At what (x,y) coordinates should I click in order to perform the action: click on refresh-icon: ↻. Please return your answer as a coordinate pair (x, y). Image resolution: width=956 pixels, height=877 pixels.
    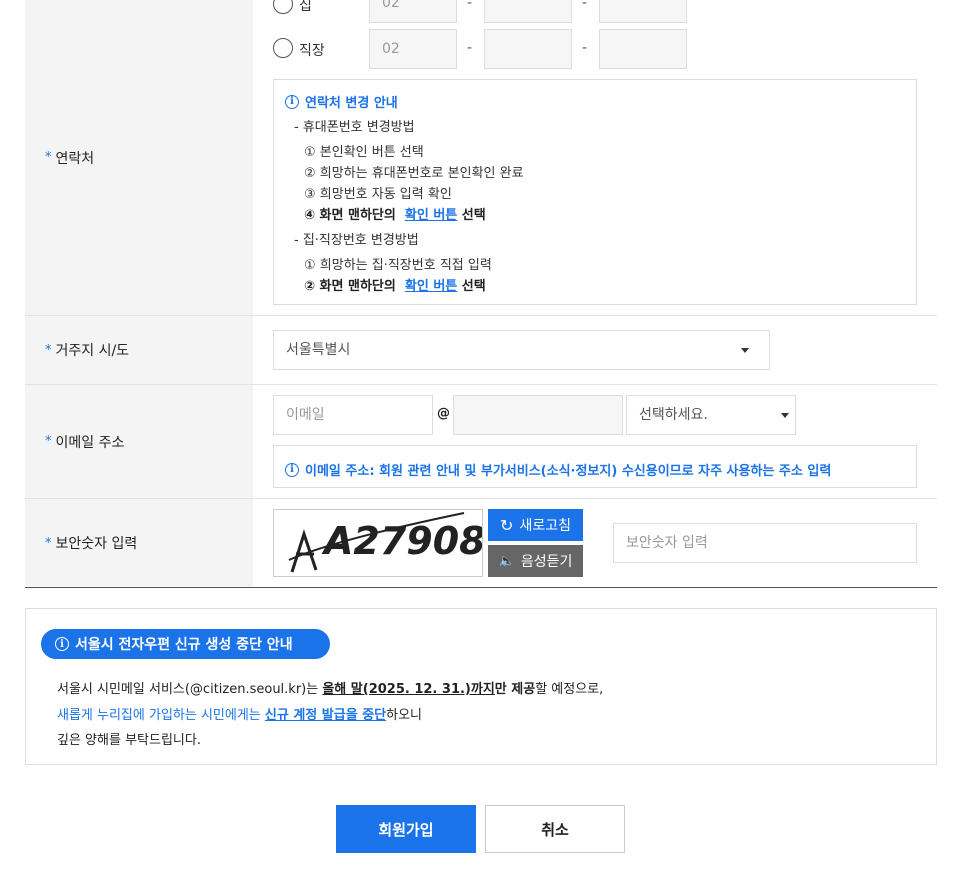
    Looking at the image, I should click on (507, 525).